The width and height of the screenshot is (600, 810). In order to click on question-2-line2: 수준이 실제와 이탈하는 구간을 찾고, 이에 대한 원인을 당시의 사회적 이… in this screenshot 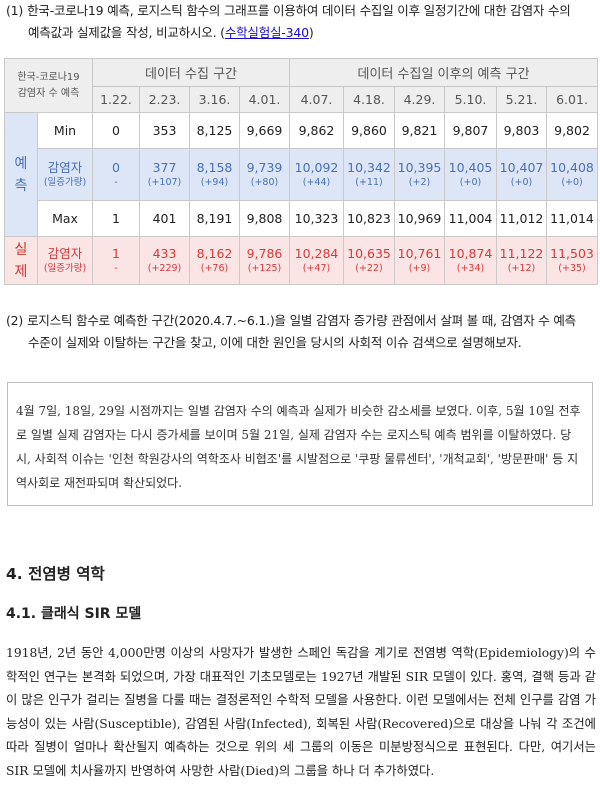, I will do `click(275, 342)`.